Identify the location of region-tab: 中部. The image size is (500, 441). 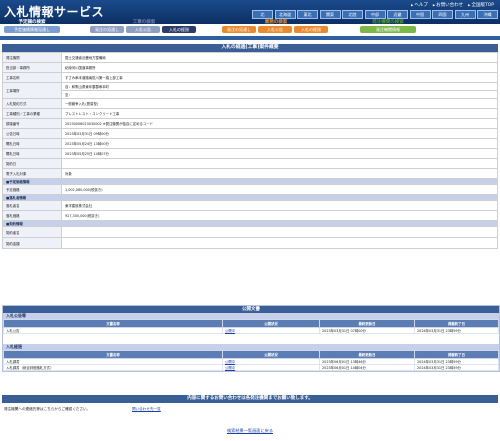
(375, 14).